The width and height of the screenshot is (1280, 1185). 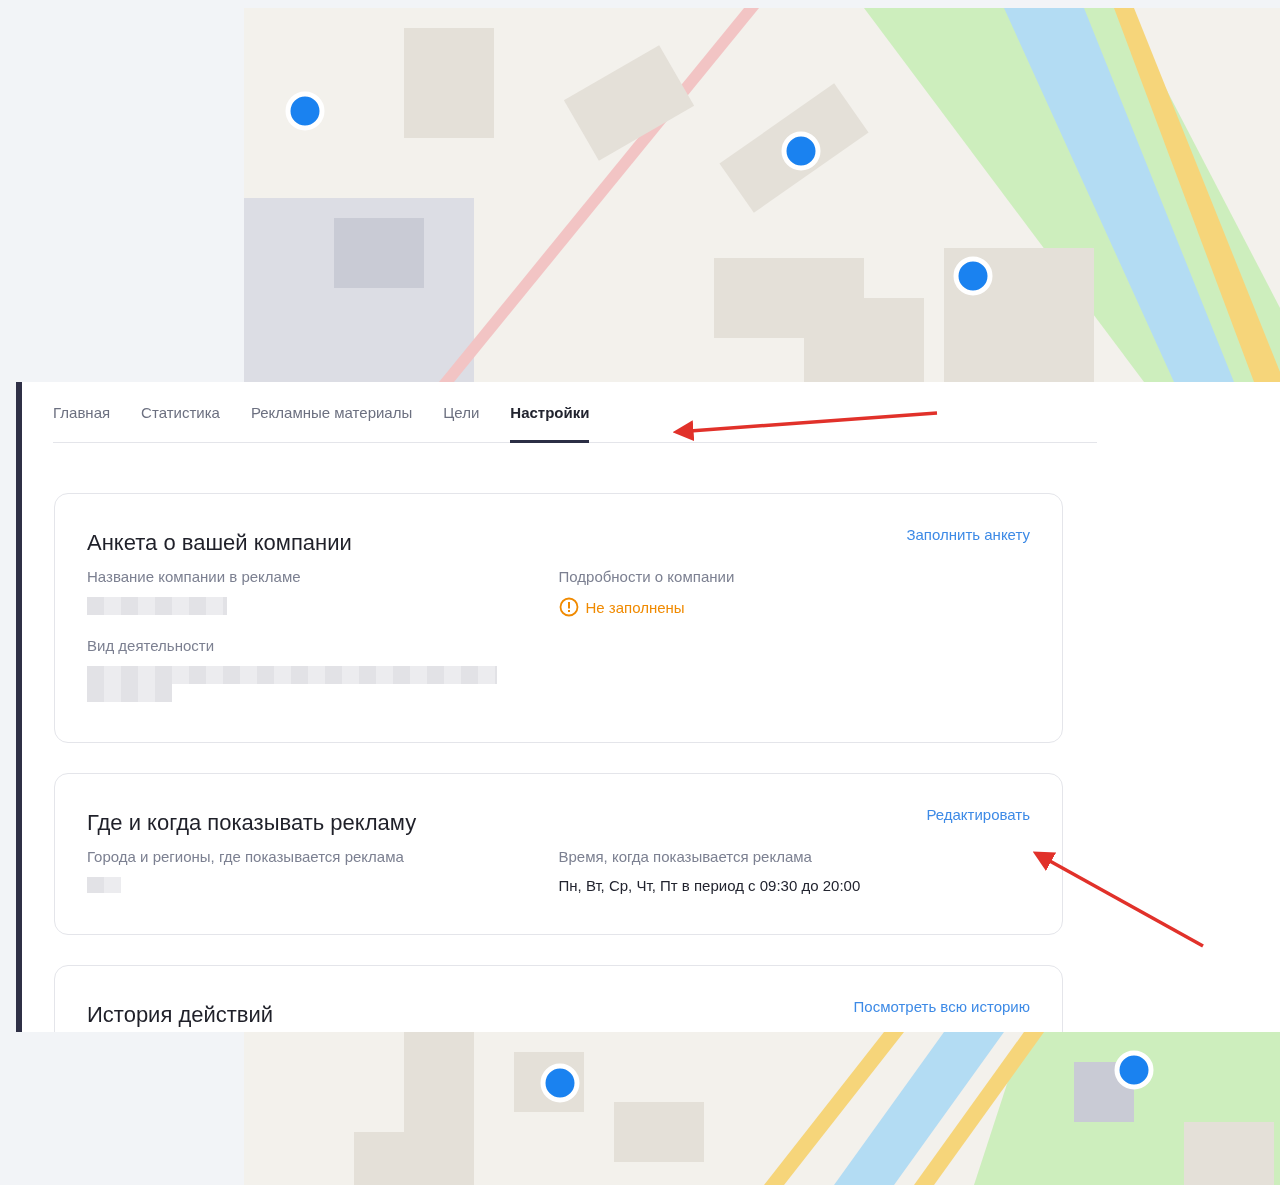 I want to click on tab: Настройки, so click(x=550, y=412).